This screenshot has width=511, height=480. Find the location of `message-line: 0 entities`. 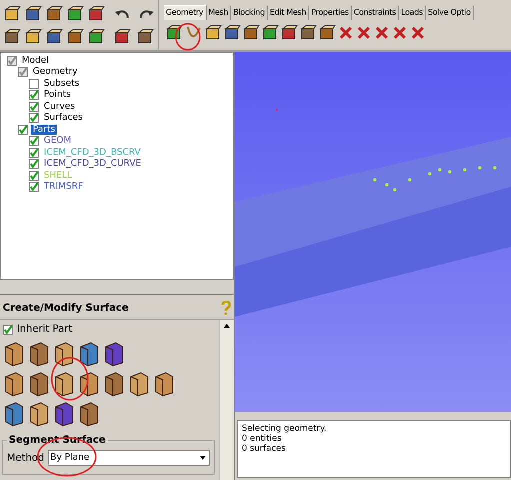

message-line: 0 entities is located at coordinates (262, 439).